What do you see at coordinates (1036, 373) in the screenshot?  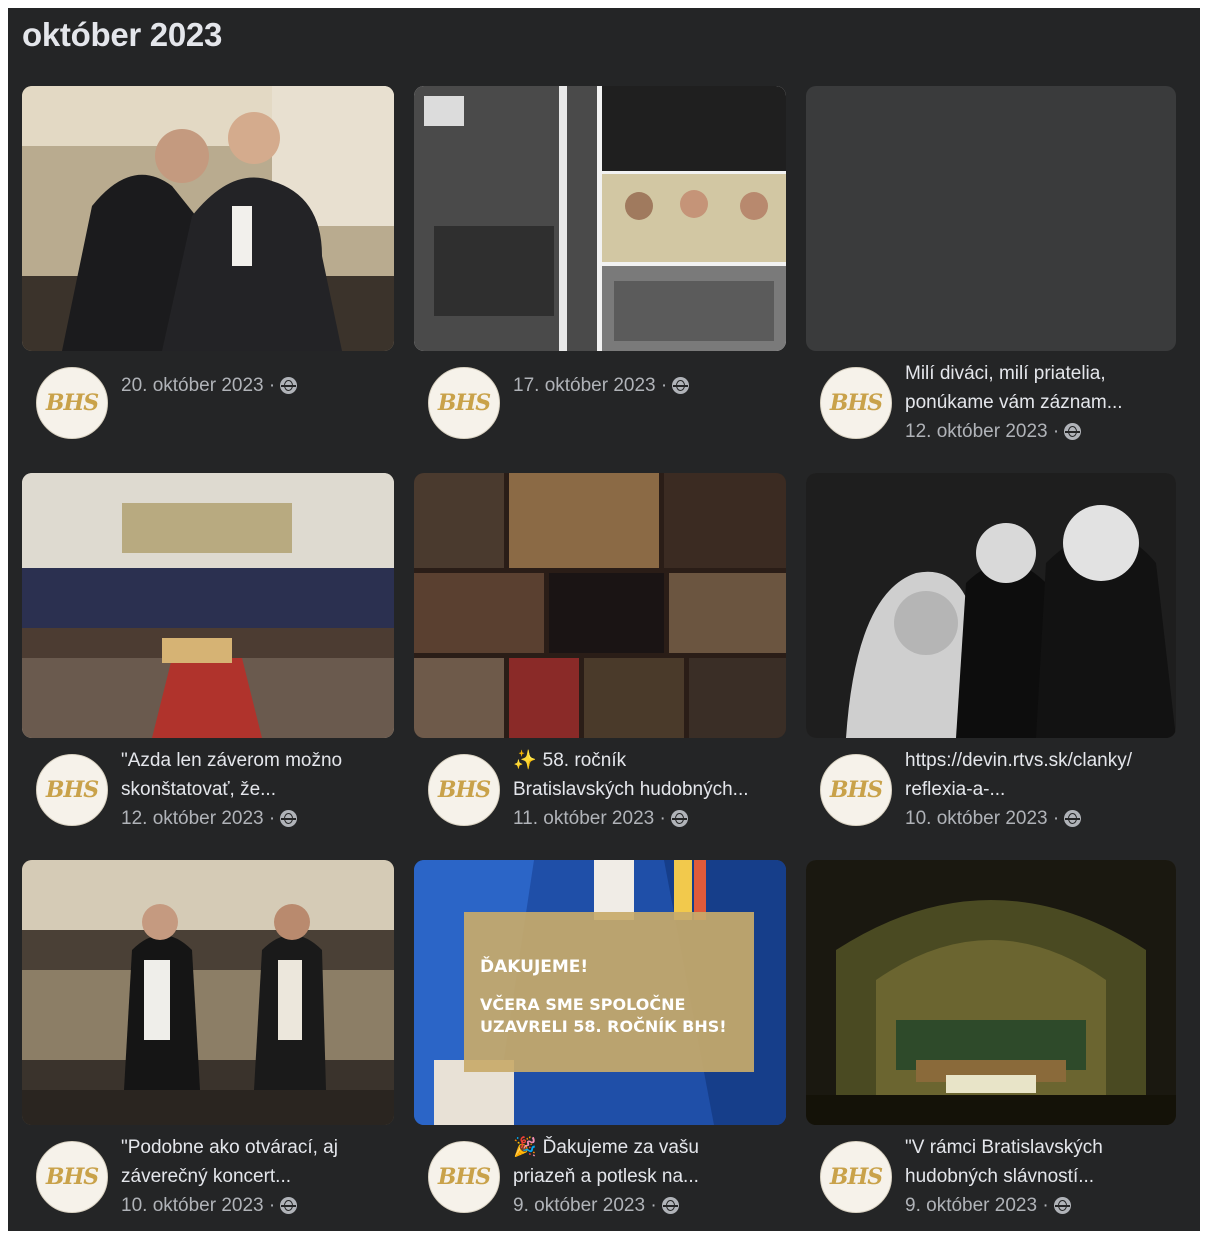 I see `post-caption-line: Milí diváci, milí priatelia,` at bounding box center [1036, 373].